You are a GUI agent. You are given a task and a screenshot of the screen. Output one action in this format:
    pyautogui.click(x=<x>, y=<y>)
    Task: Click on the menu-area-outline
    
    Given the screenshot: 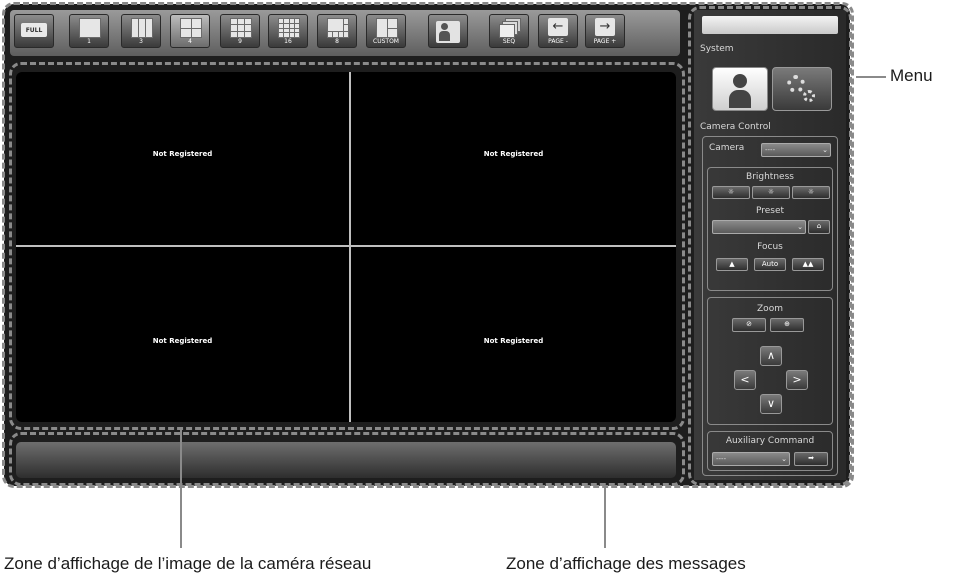 What is the action you would take?
    pyautogui.click(x=770, y=246)
    